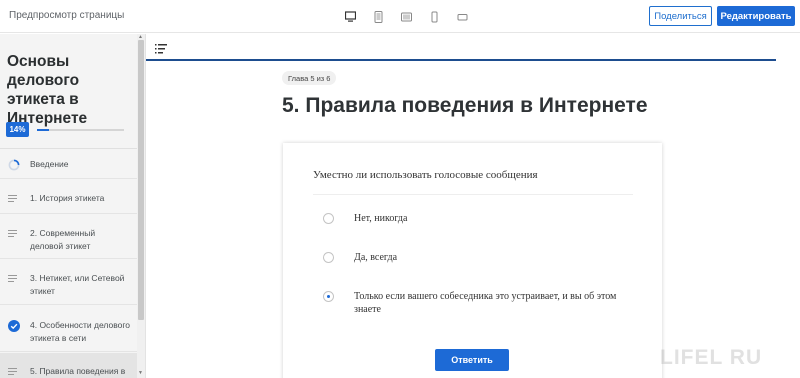 The width and height of the screenshot is (800, 378). What do you see at coordinates (473, 194) in the screenshot?
I see `quiz-divider` at bounding box center [473, 194].